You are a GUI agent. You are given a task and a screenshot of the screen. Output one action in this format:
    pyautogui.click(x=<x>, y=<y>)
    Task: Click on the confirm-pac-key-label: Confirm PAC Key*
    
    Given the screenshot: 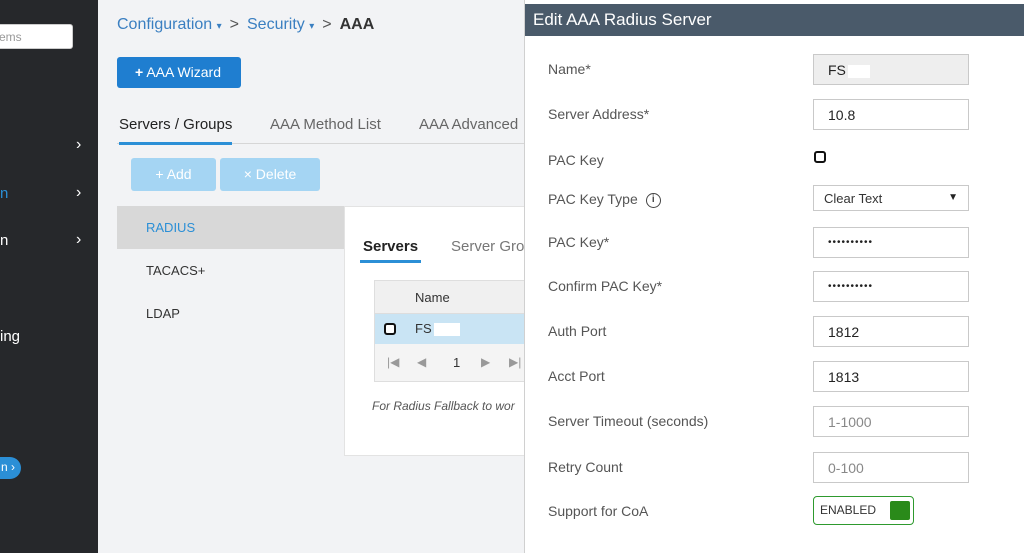 What is the action you would take?
    pyautogui.click(x=605, y=286)
    